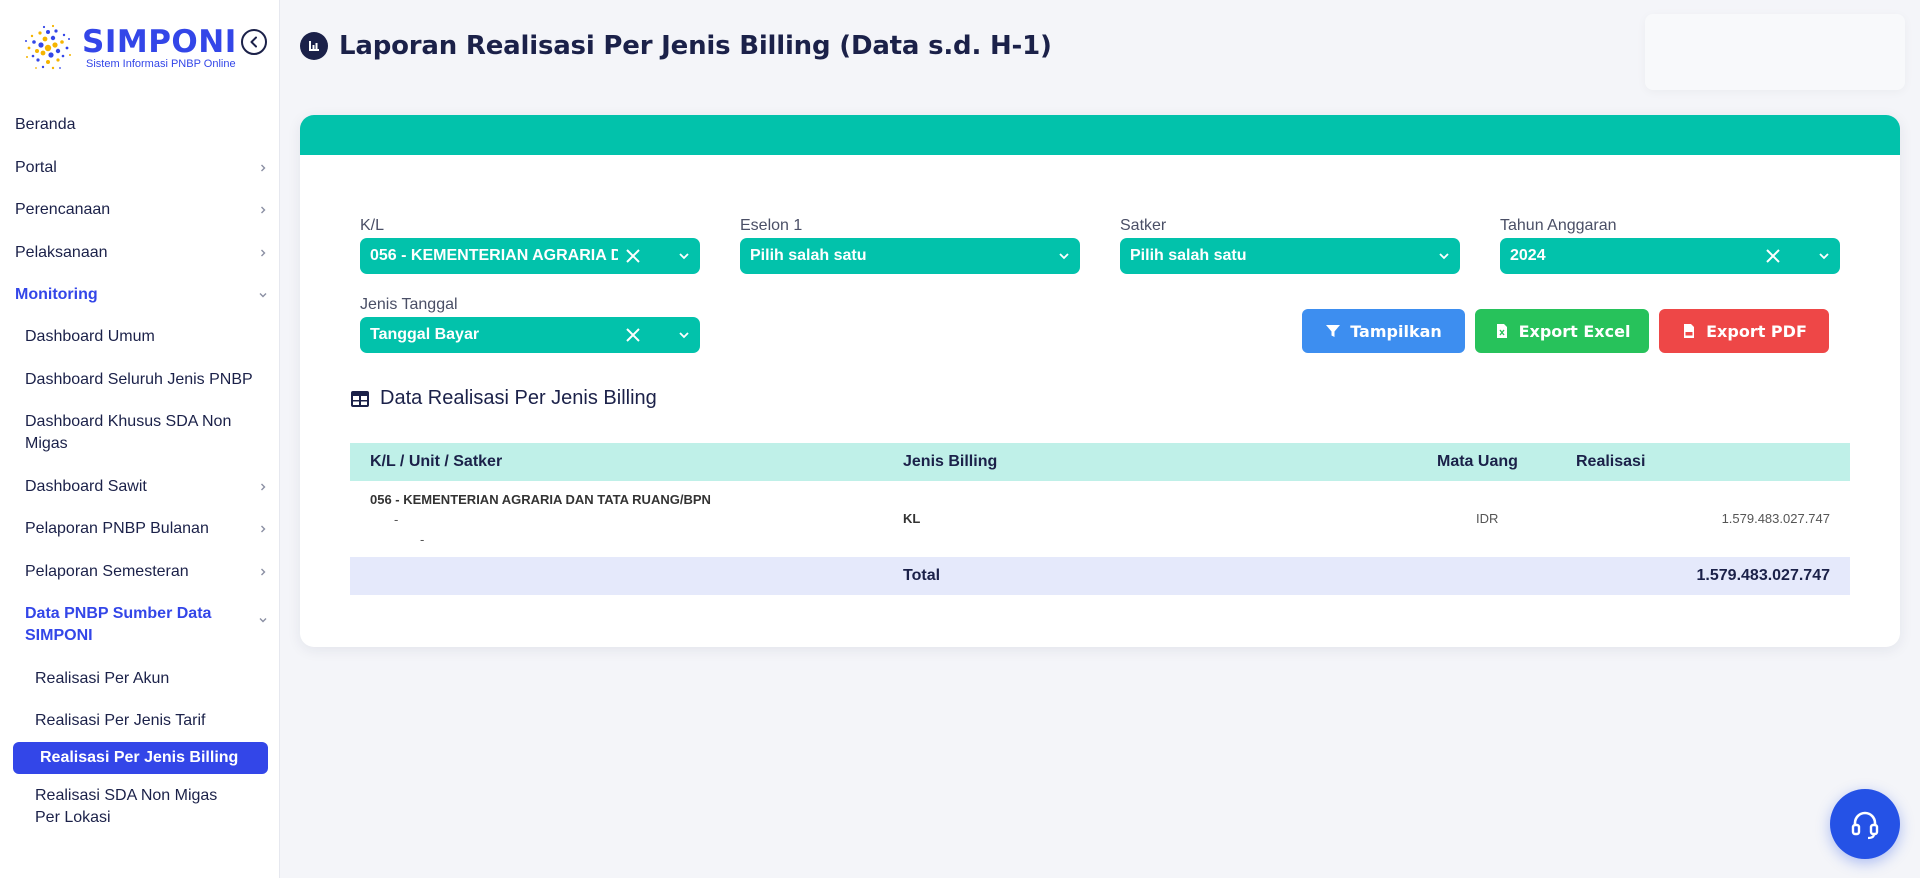  I want to click on tahun-select-value: 2024, so click(1528, 255).